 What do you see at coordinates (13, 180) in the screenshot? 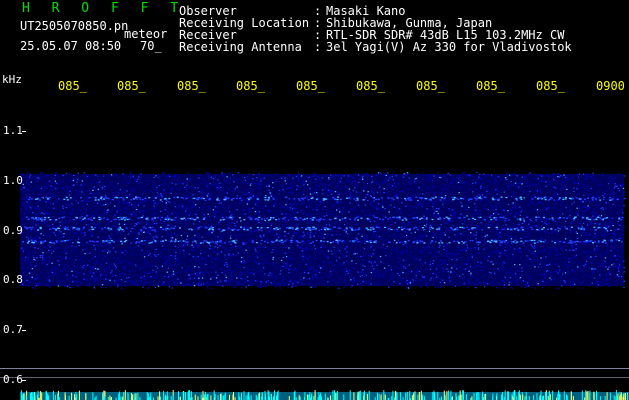
I see `y-tick-label: 1.0` at bounding box center [13, 180].